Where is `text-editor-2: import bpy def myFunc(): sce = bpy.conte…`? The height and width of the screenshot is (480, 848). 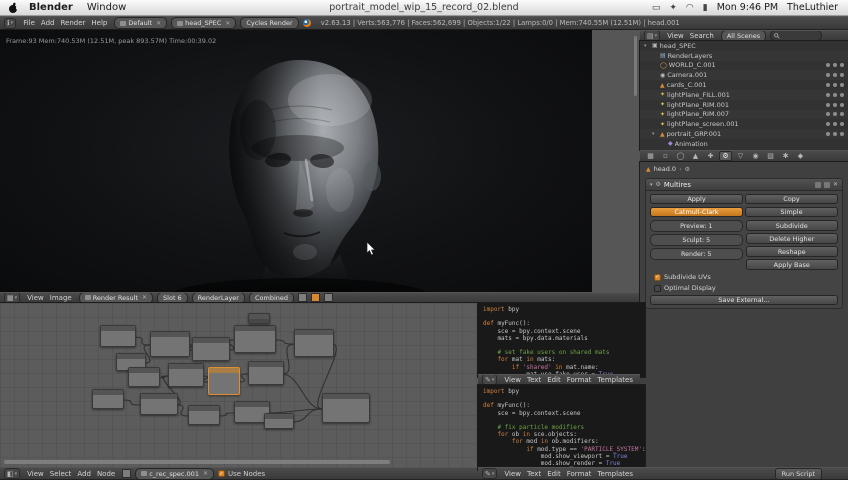
text-editor-2: import bpy def myFunc(): sce = bpy.conte… is located at coordinates (561, 427).